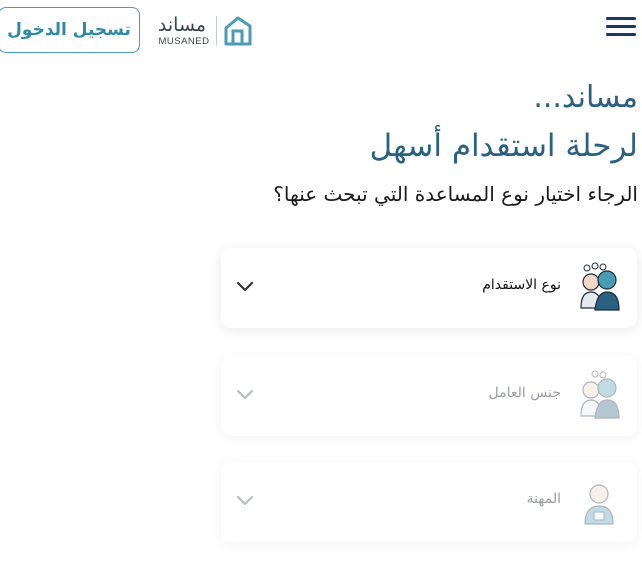 Image resolution: width=642 pixels, height=582 pixels. I want to click on logo-mark-icon, so click(238, 31).